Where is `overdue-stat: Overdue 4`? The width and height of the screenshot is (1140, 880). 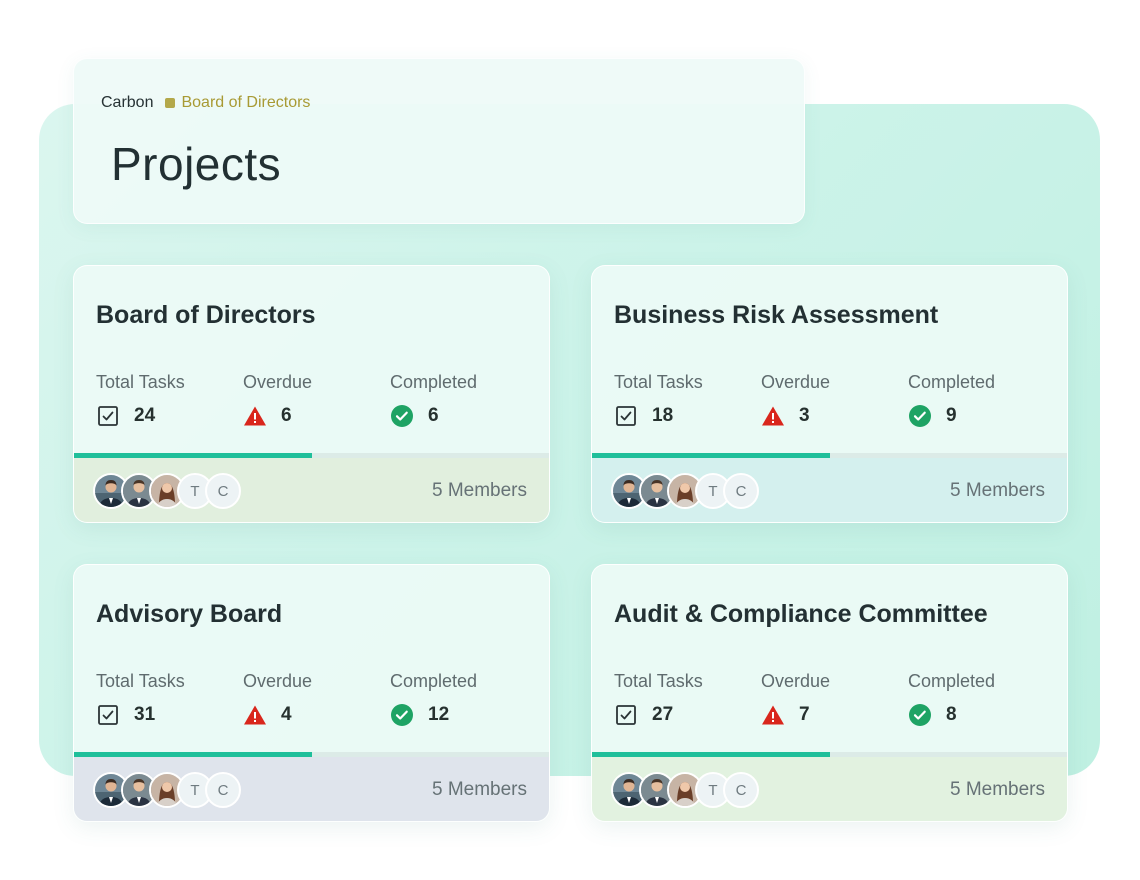 overdue-stat: Overdue 4 is located at coordinates (277, 699).